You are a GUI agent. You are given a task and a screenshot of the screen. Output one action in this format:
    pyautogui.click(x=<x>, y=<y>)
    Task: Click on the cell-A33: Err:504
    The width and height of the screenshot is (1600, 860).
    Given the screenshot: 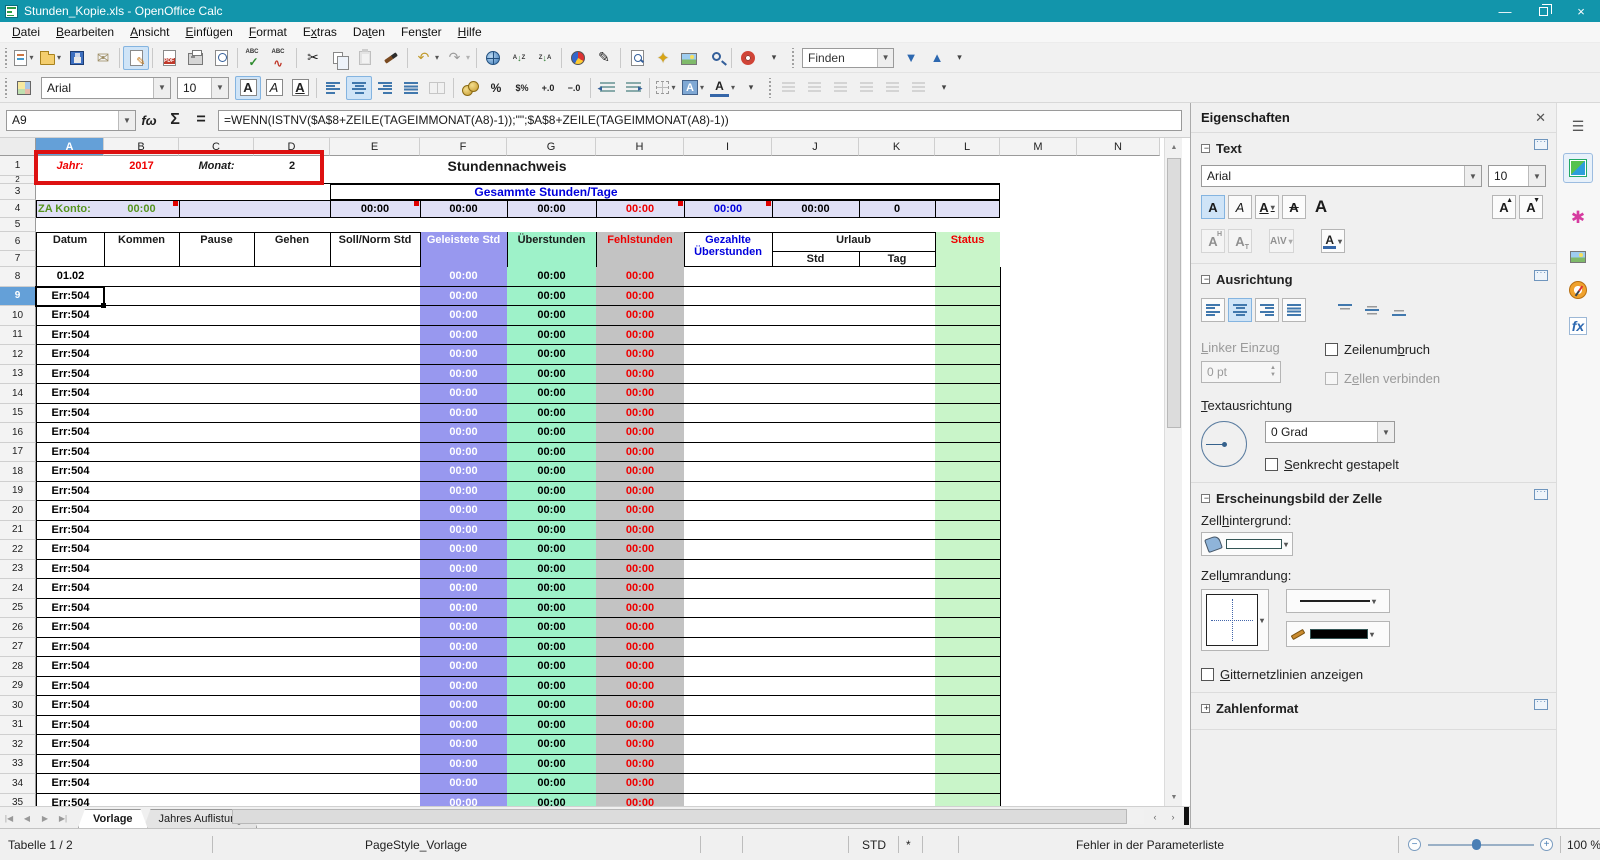 What is the action you would take?
    pyautogui.click(x=70, y=764)
    